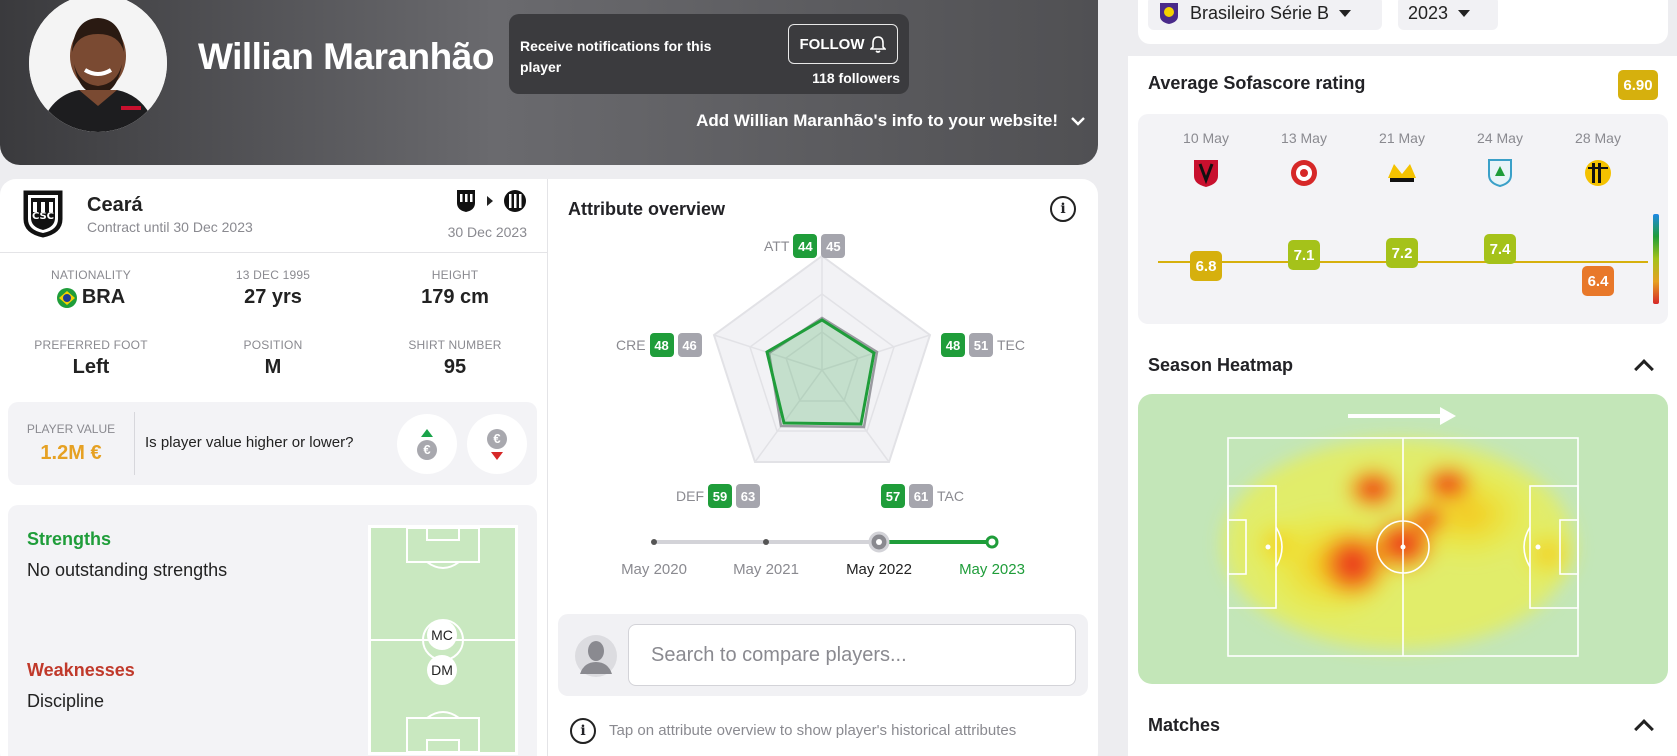 This screenshot has width=1677, height=756. I want to click on attr-tec-label: TEC, so click(1011, 345).